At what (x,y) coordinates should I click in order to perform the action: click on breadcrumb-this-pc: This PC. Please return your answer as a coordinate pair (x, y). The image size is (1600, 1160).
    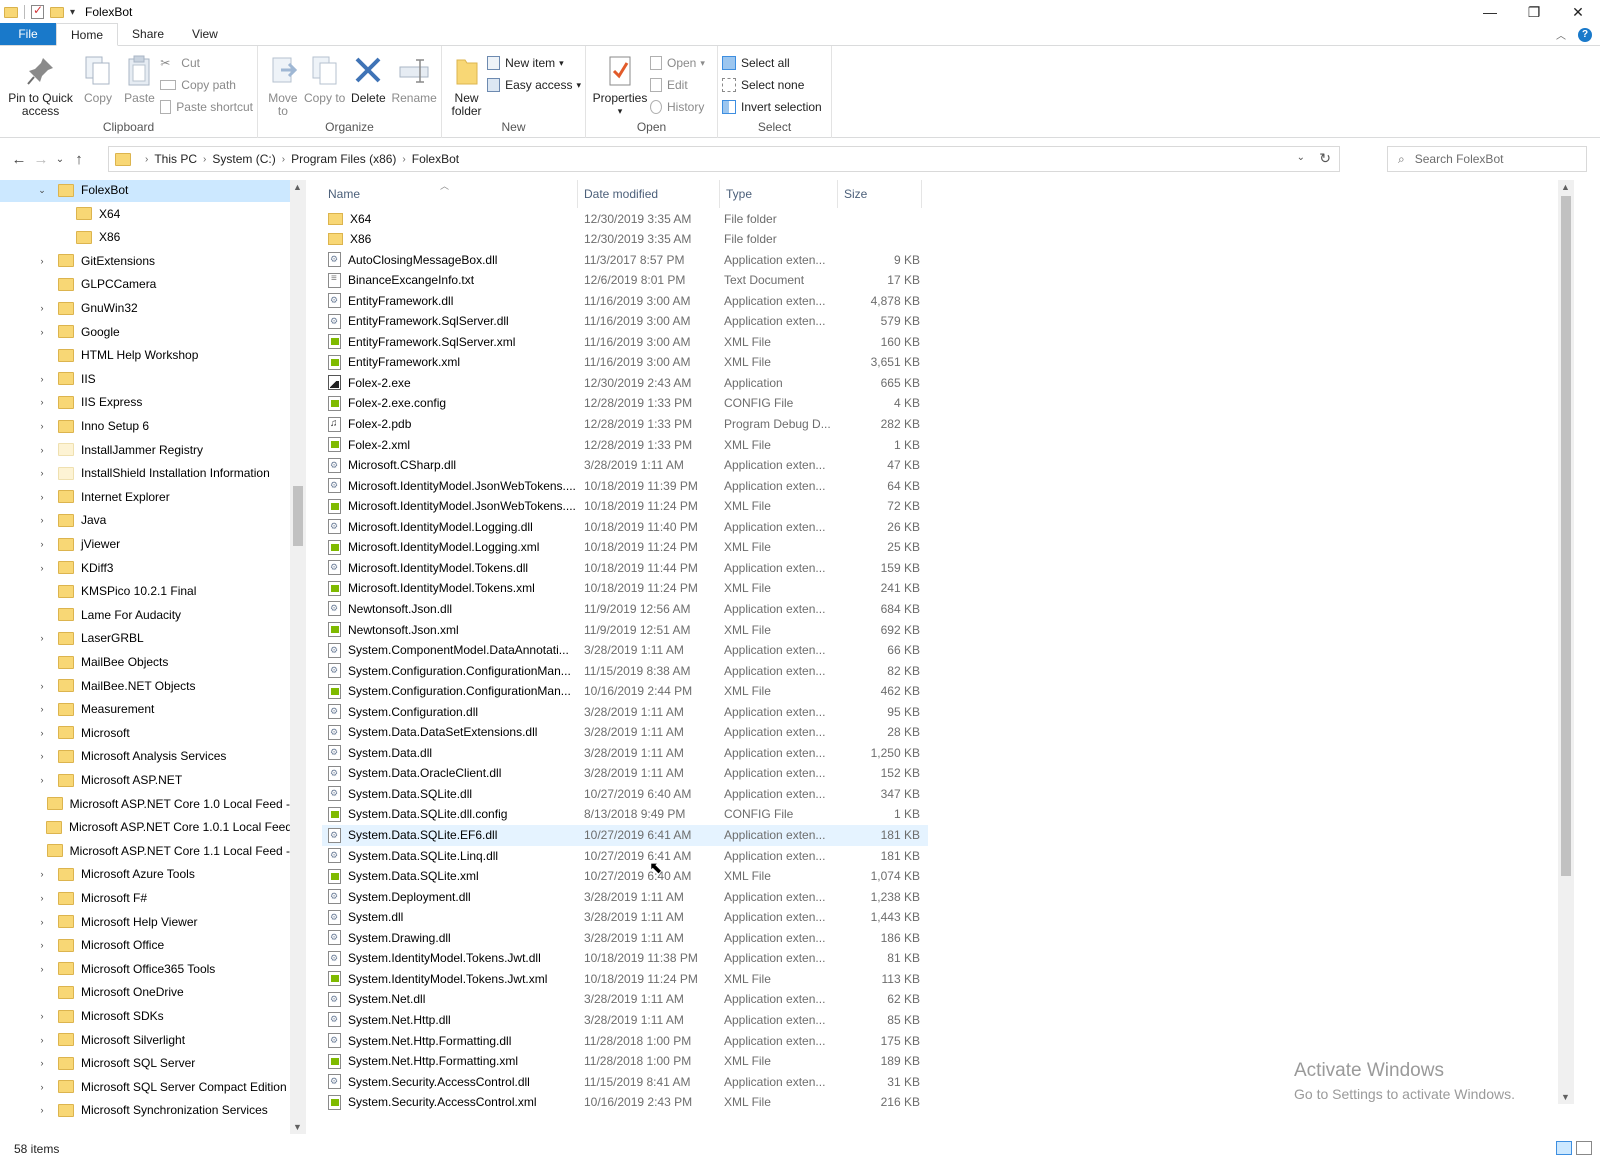
    Looking at the image, I should click on (175, 159).